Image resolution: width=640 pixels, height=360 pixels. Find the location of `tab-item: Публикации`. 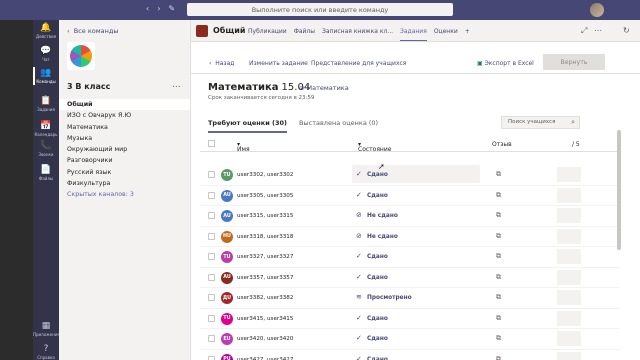

tab-item: Публикации is located at coordinates (267, 34).